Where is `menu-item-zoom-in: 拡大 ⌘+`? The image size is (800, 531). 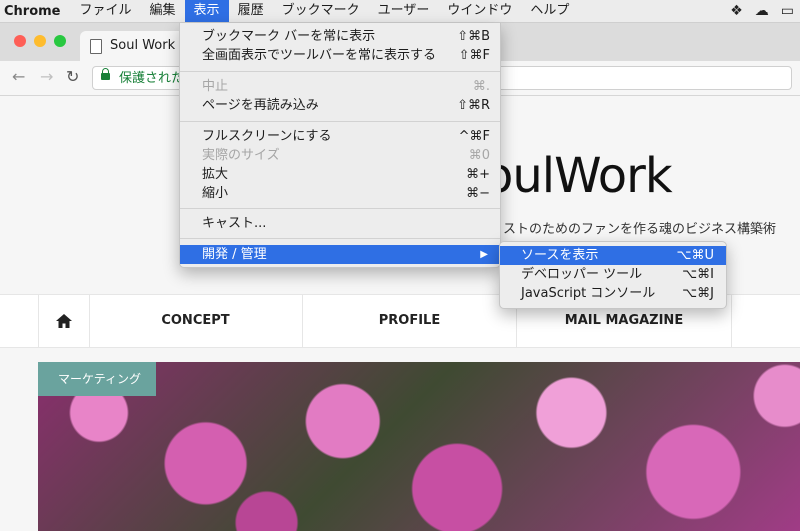 menu-item-zoom-in: 拡大 ⌘+ is located at coordinates (340, 174).